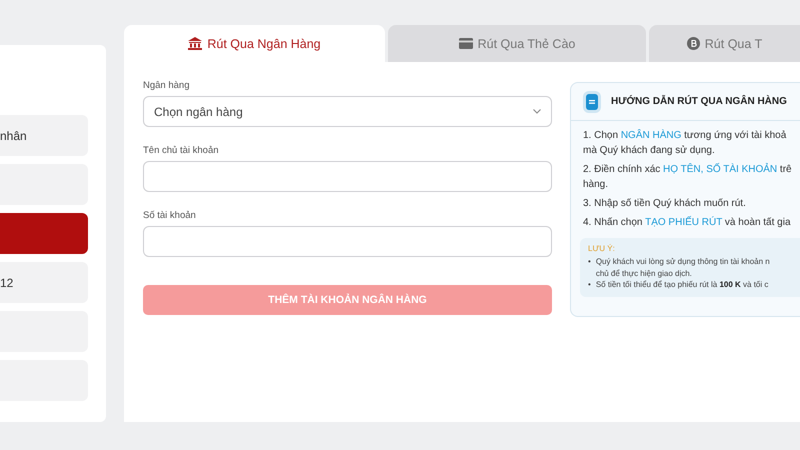 This screenshot has height=450, width=800. Describe the element at coordinates (699, 101) in the screenshot. I see `guide-title: HƯỚNG DẪN RÚT QUA NGÂN HÀNG` at that location.